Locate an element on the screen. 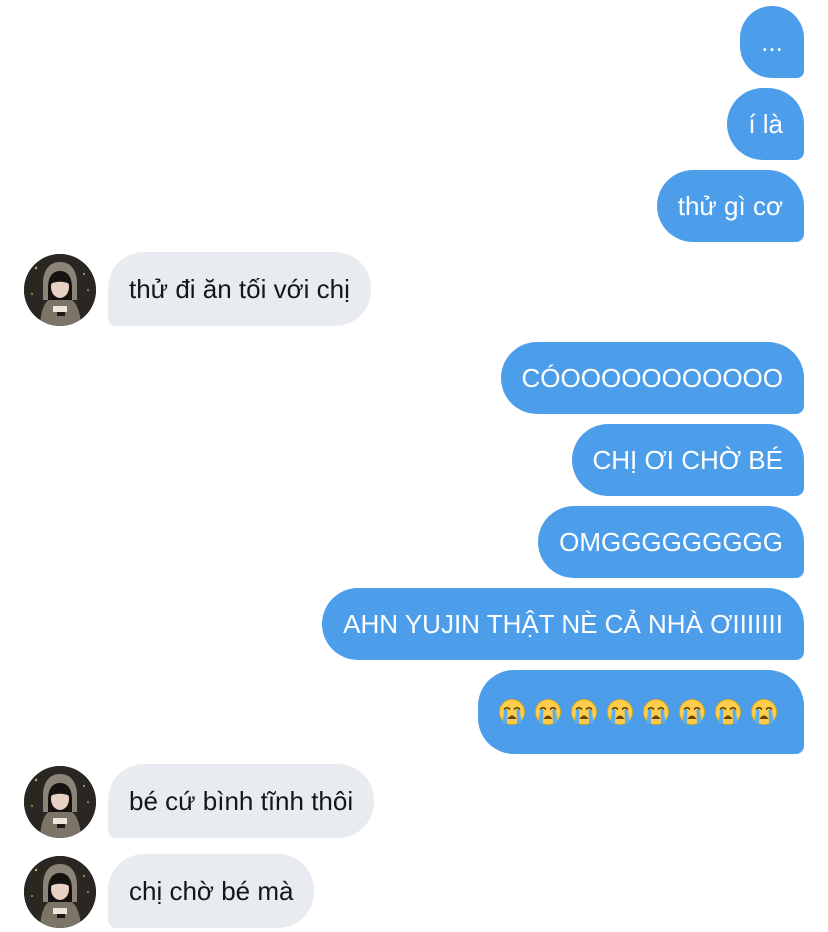 The image size is (828, 932). message-bubble-outgoing: thử gì cơ is located at coordinates (730, 206).